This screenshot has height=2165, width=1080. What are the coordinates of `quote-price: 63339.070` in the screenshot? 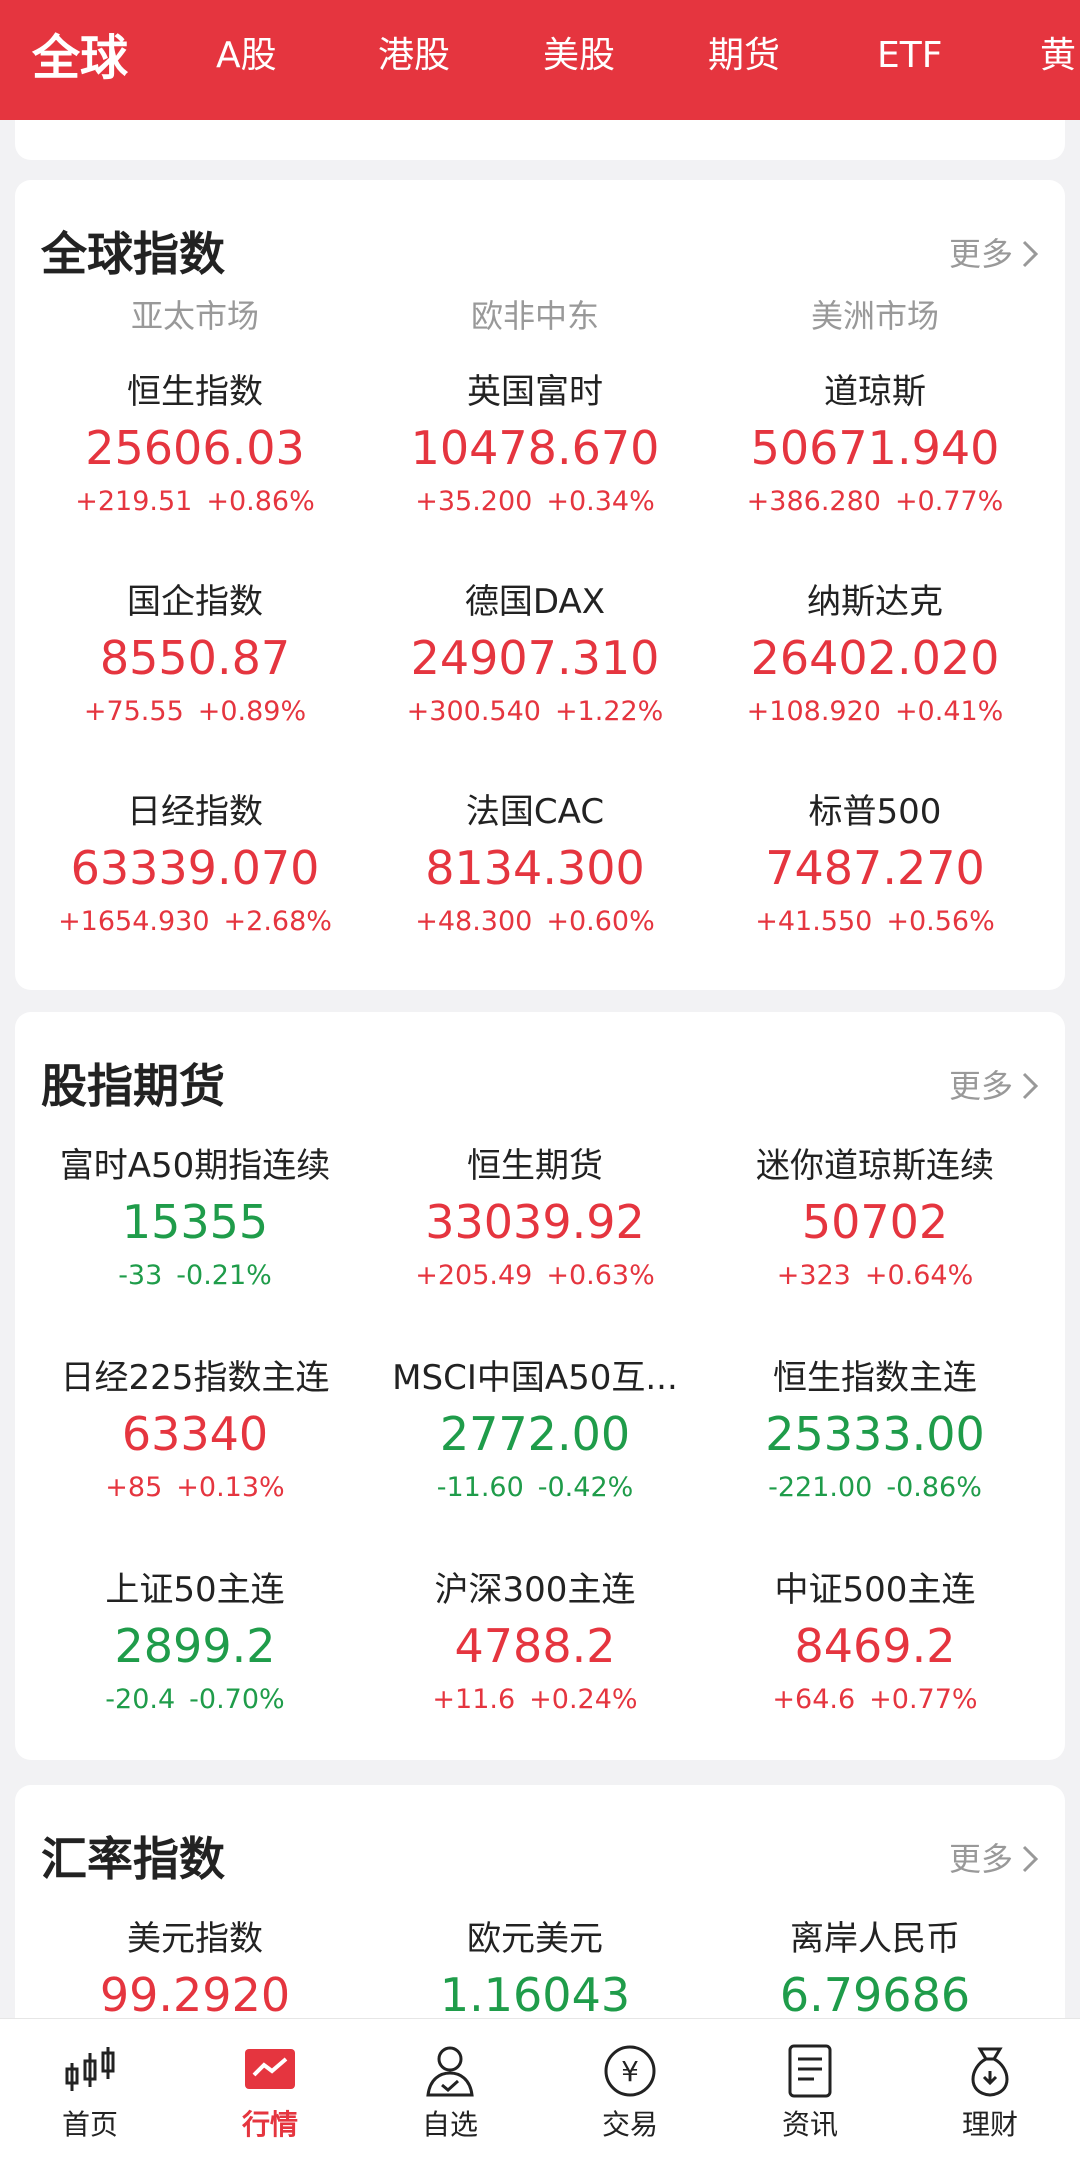 It's located at (195, 868).